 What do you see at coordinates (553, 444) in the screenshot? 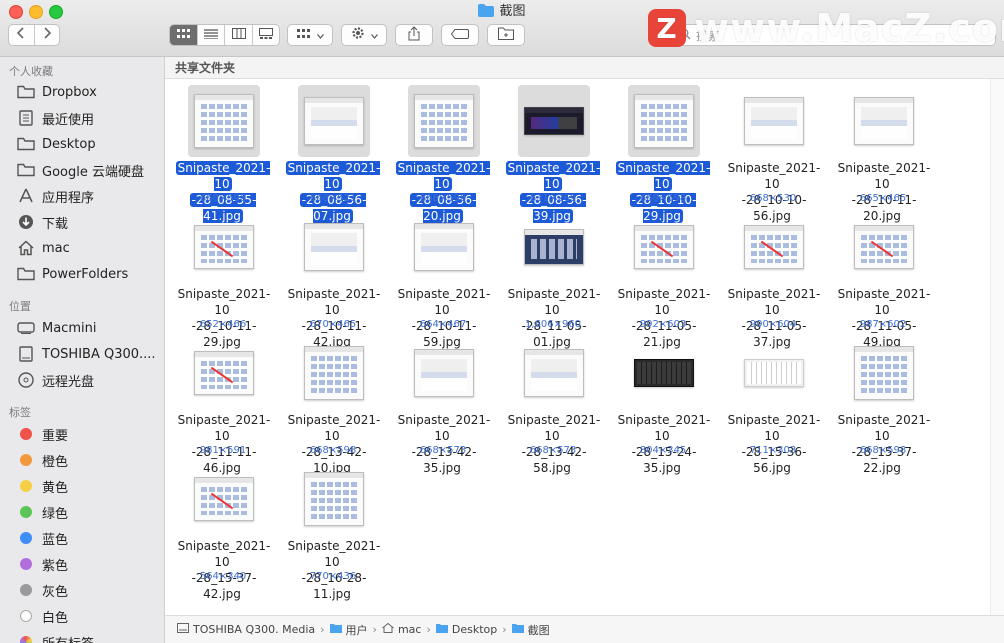
I see `file-name: Snipaste_2021-10 -28_13-42-58.jpg` at bounding box center [553, 444].